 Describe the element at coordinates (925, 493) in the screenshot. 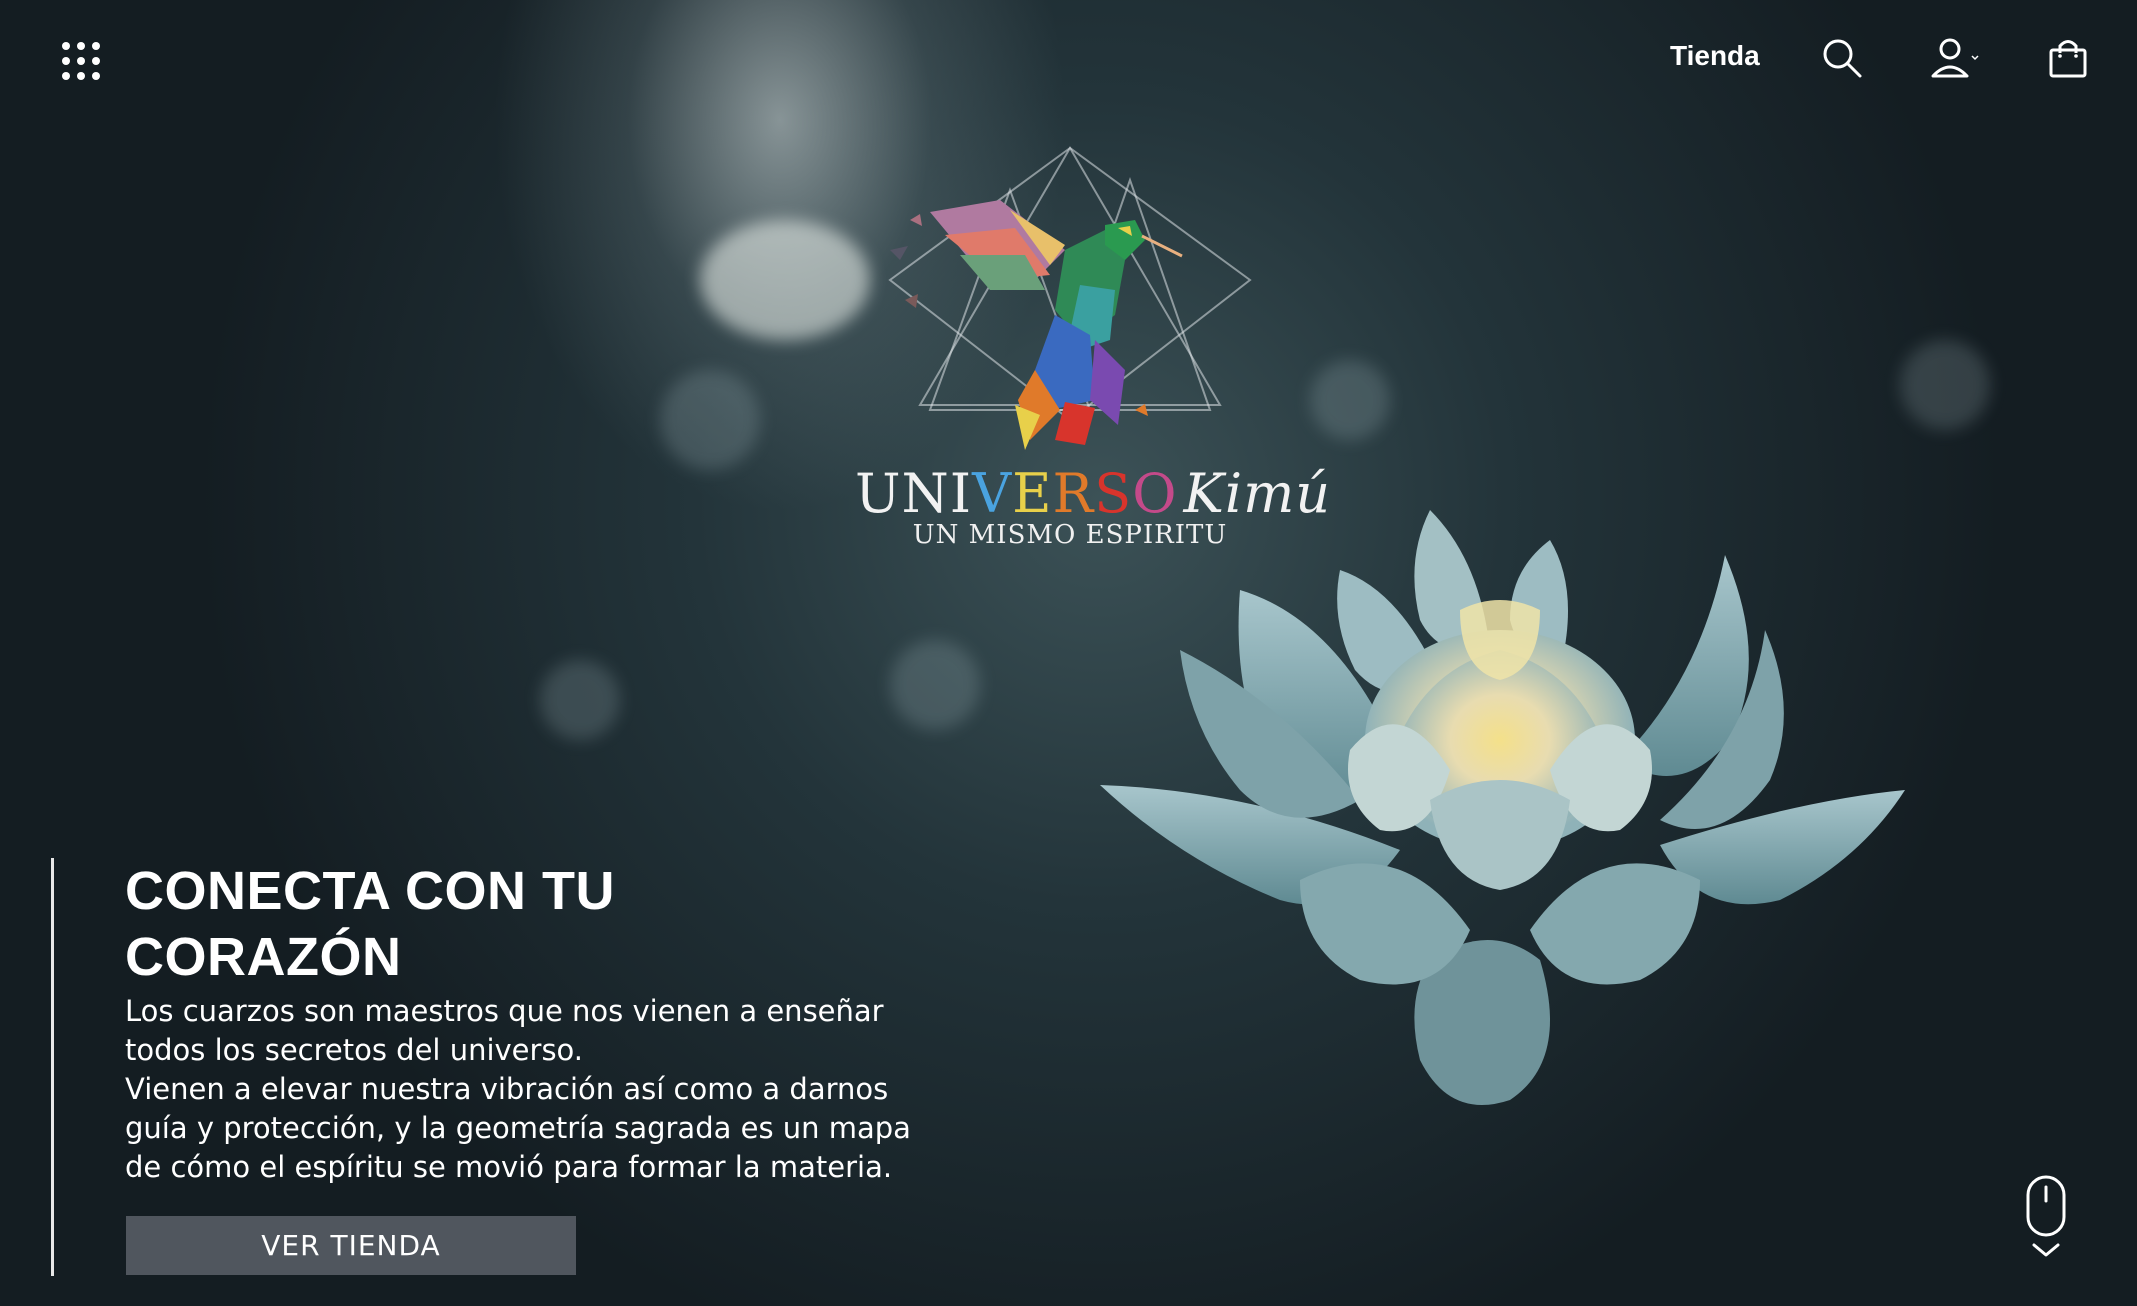

I see `logo-letter: N` at that location.